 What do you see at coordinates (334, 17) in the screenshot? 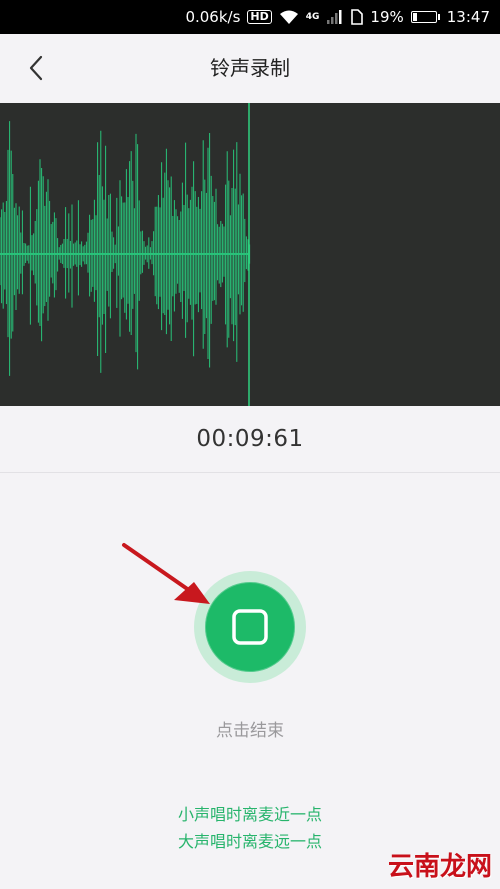
I see `signal-icon` at bounding box center [334, 17].